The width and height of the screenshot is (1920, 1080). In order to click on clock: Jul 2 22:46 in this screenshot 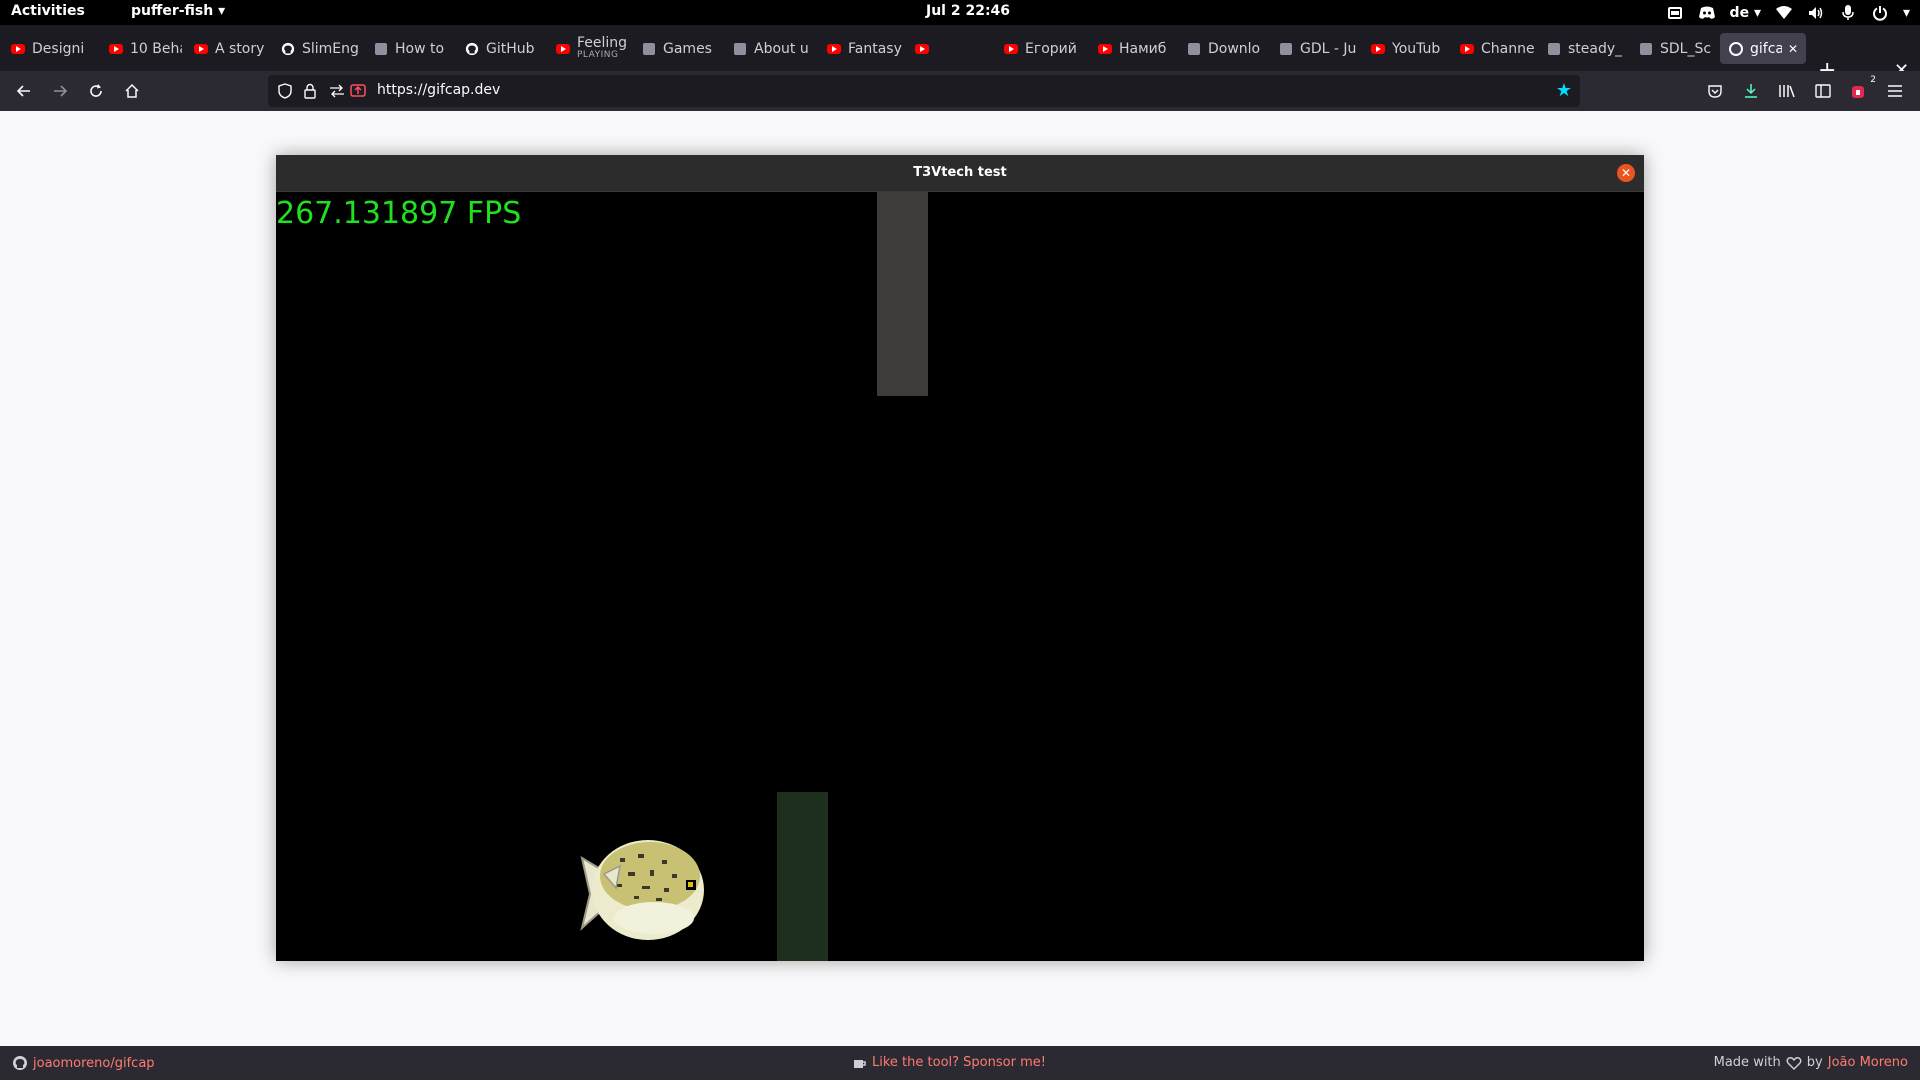, I will do `click(968, 11)`.